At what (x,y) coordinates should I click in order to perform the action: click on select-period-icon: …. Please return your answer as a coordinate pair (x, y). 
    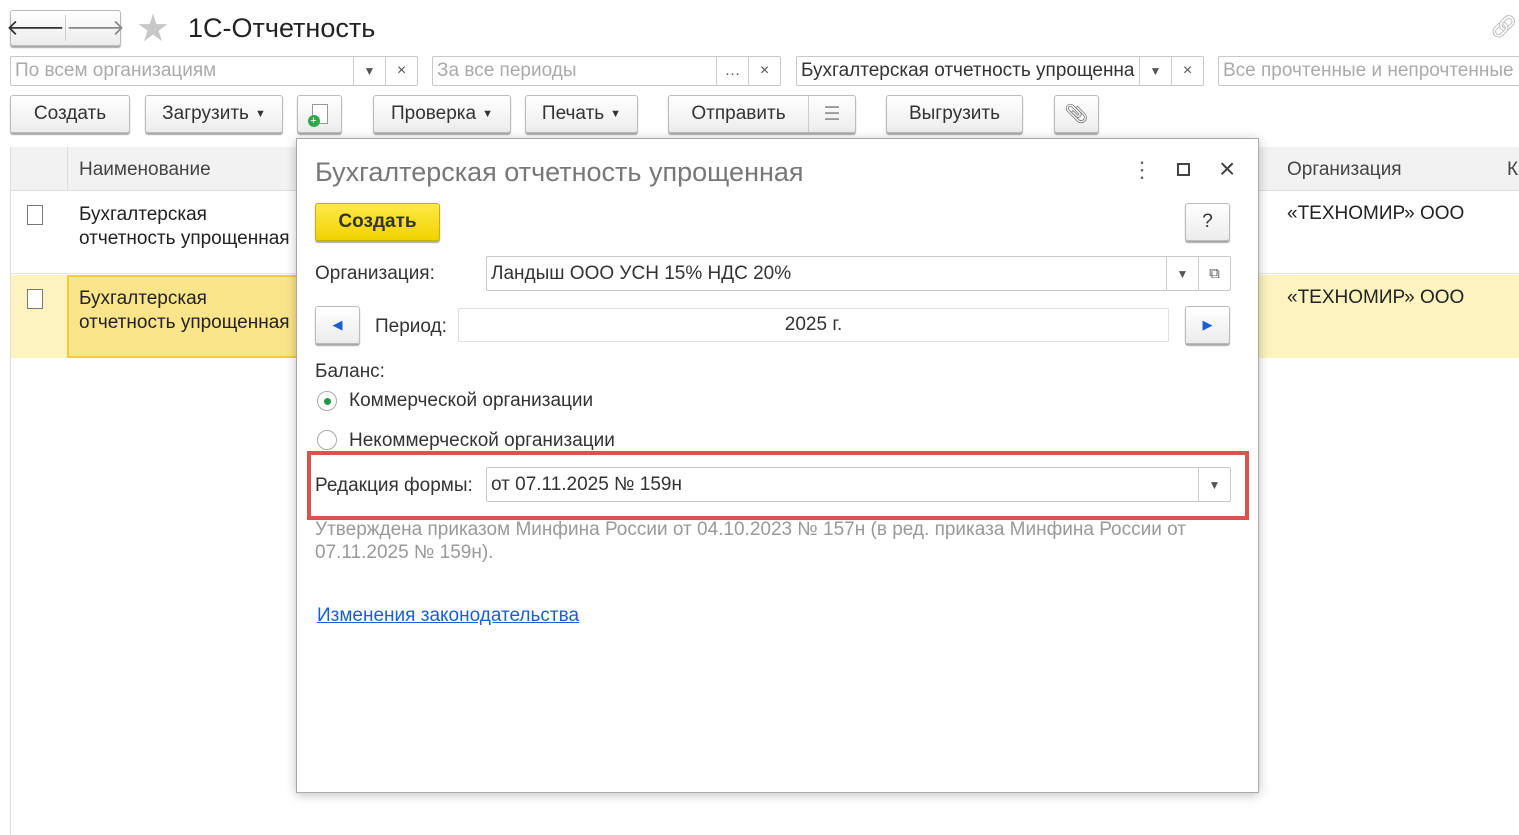
    Looking at the image, I should click on (732, 71).